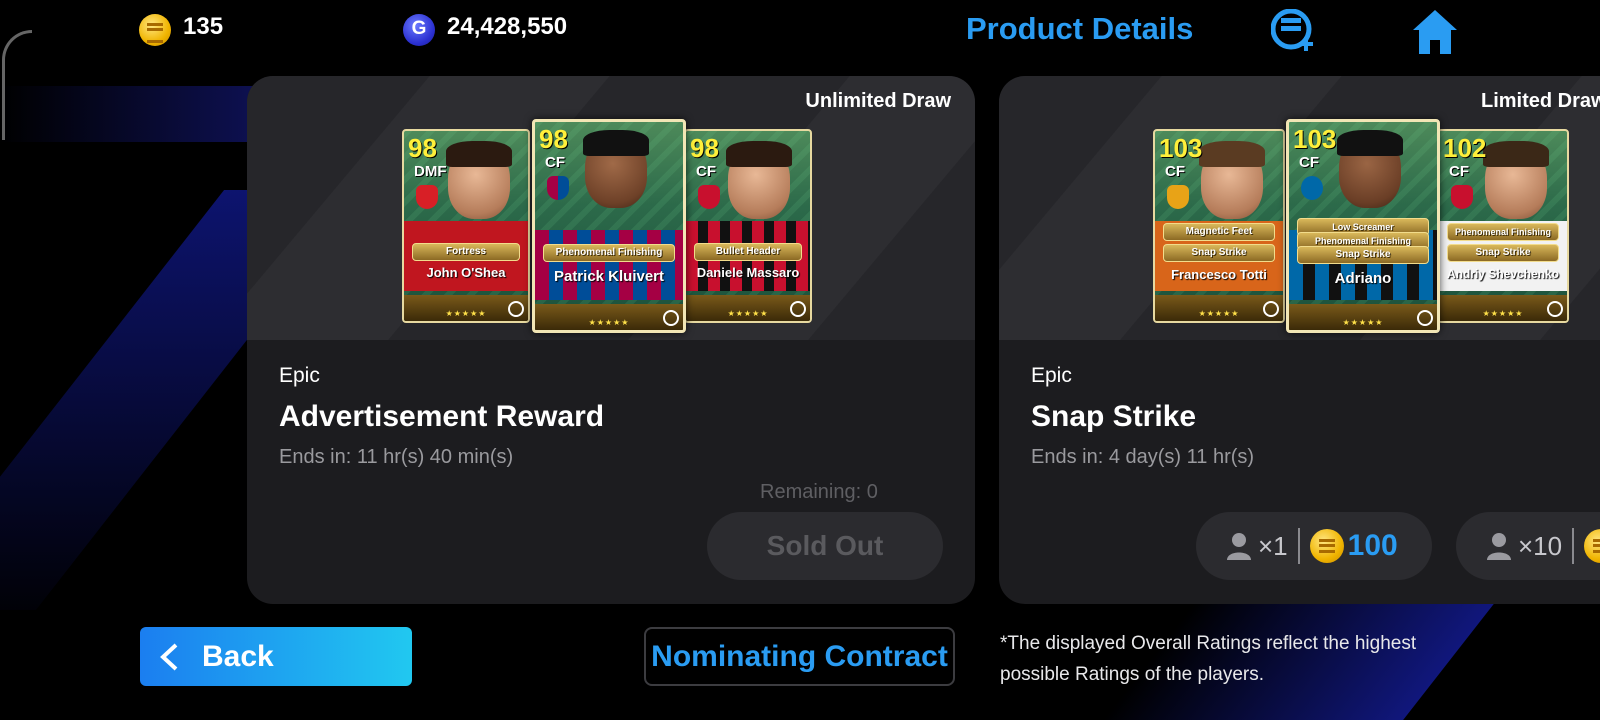  I want to click on gp-balance: 24,428,550, so click(507, 26).